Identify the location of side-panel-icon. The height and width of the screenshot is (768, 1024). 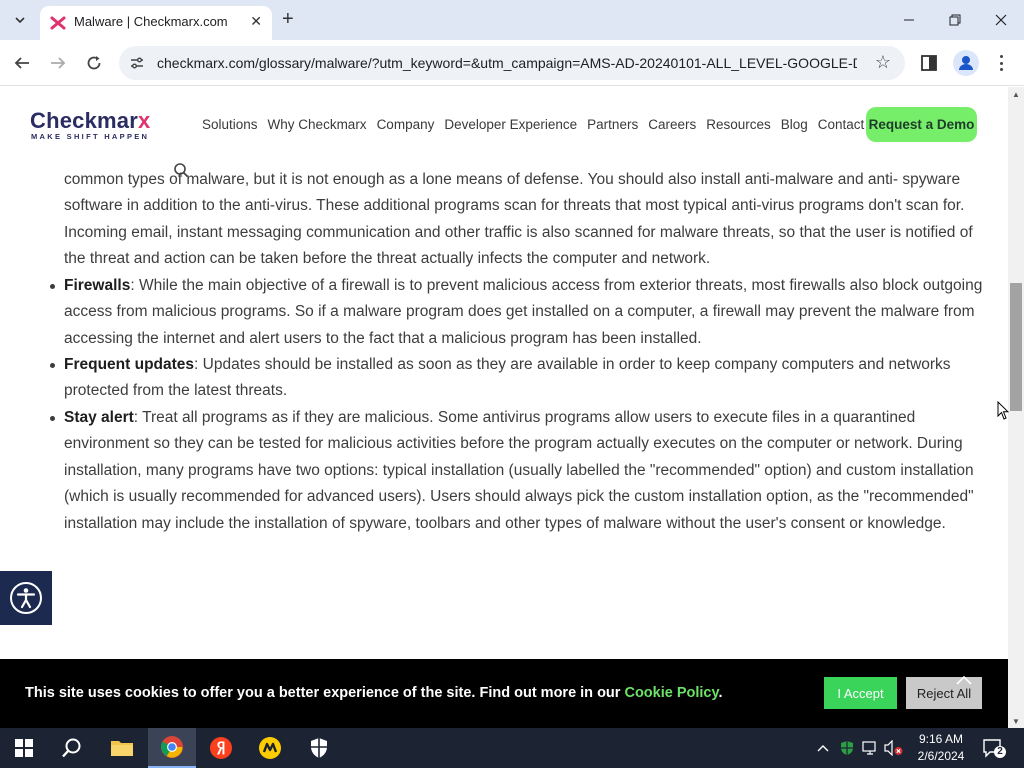
(929, 63).